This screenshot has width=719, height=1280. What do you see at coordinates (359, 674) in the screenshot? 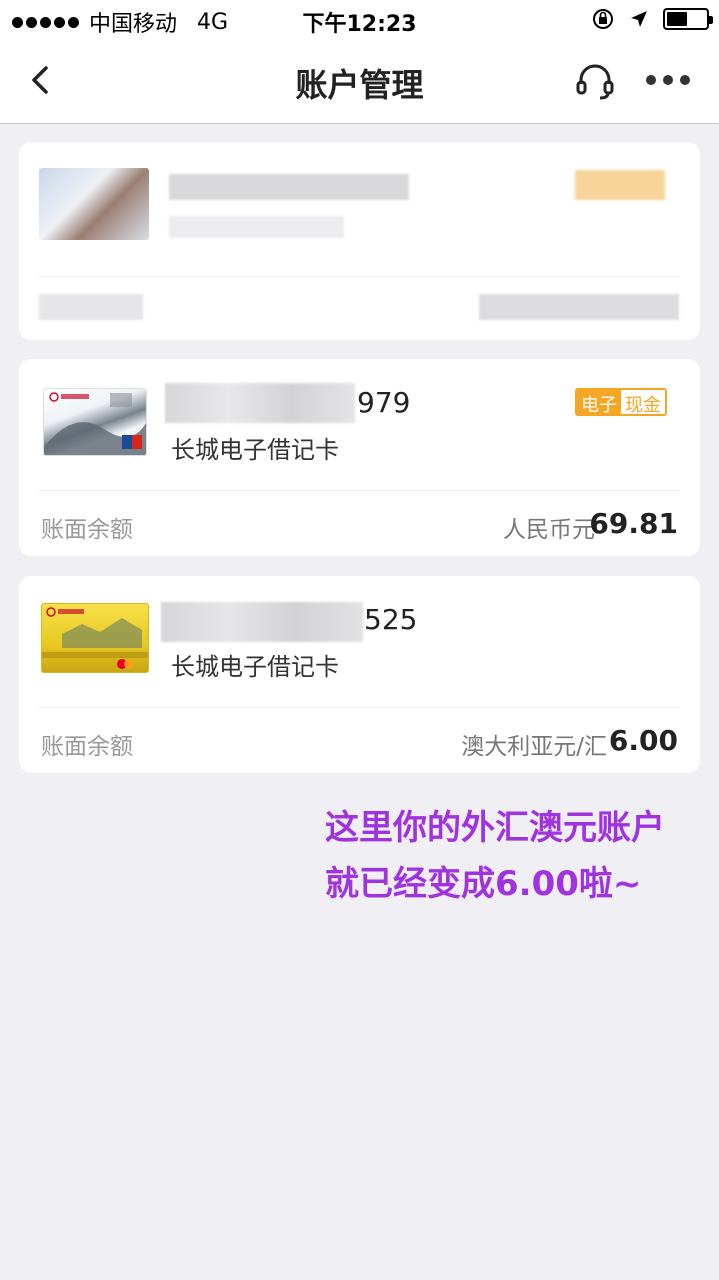
I see `account-card-3: 525 长城电子借记卡 账面余额 澳大利亚元/汇 6.00` at bounding box center [359, 674].